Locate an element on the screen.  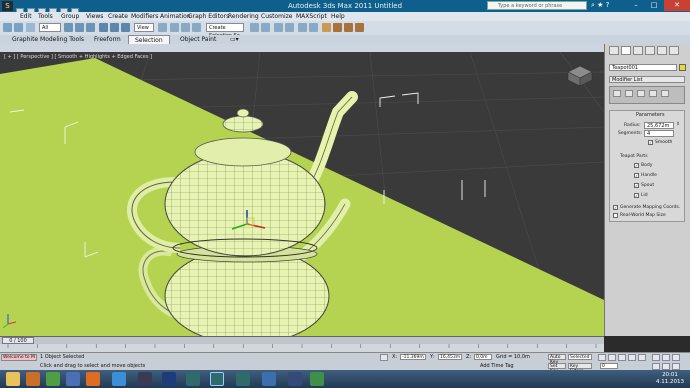
photoshop-icon is located at coordinates (169, 379).